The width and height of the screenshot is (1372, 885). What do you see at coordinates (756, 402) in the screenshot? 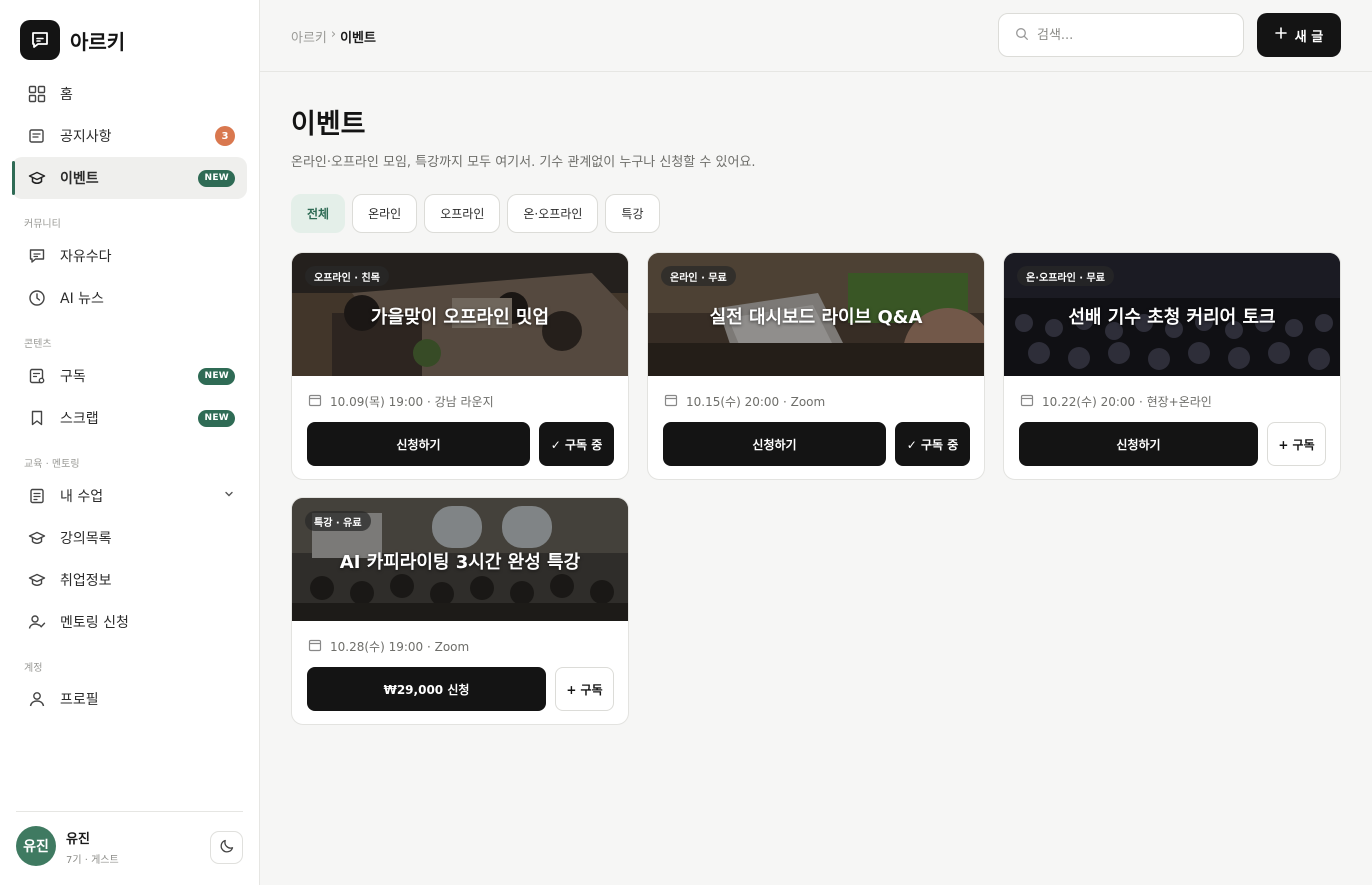
I see `event-datetime: 10.15(수) 20:00 · Zoom` at bounding box center [756, 402].